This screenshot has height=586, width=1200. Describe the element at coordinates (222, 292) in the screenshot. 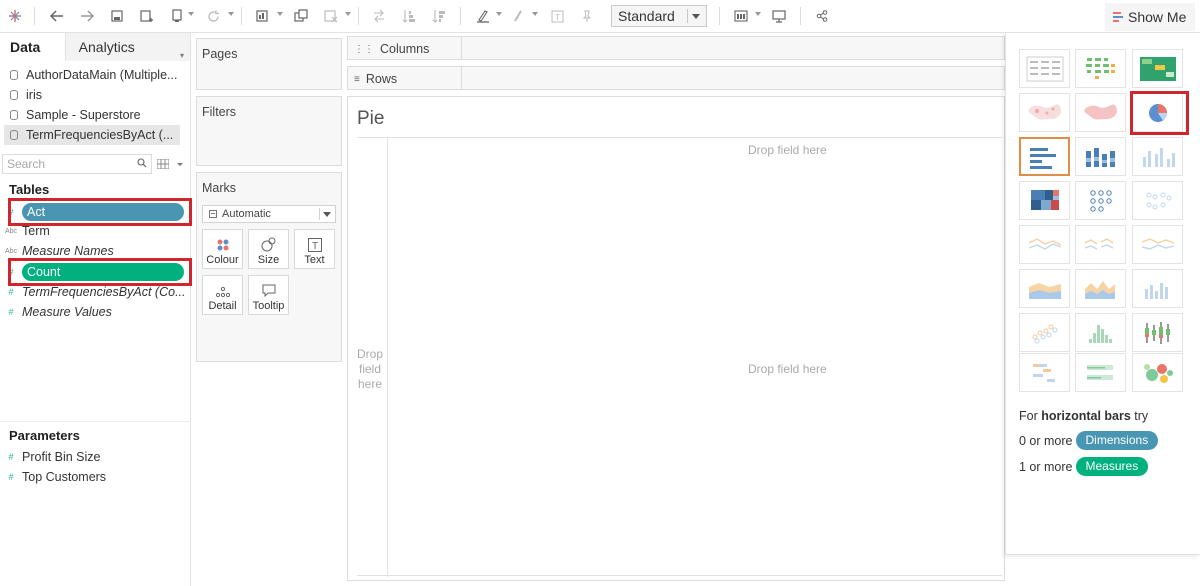

I see `detail-icon` at that location.